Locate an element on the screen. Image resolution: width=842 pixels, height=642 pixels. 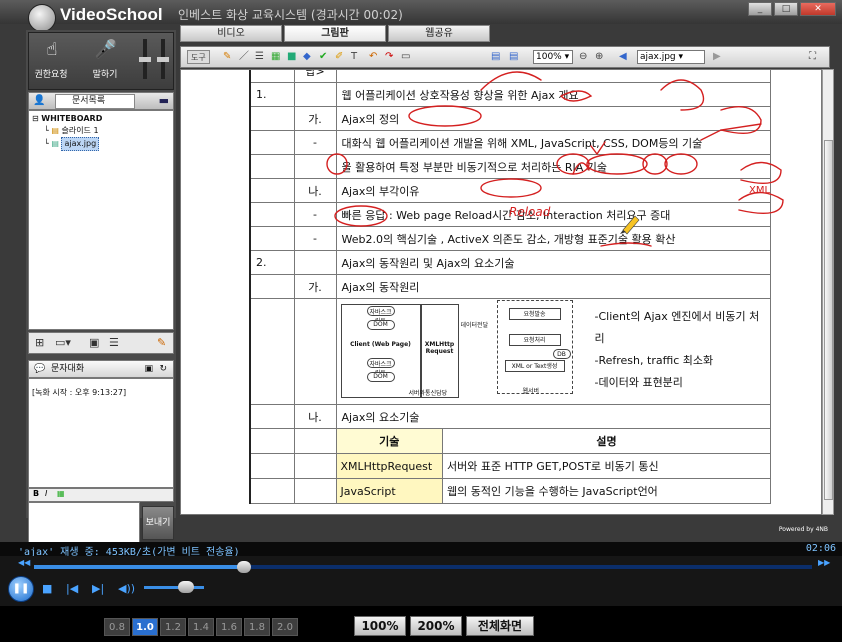
raise-hand-icon: ☝ is located at coordinates (52, 52).